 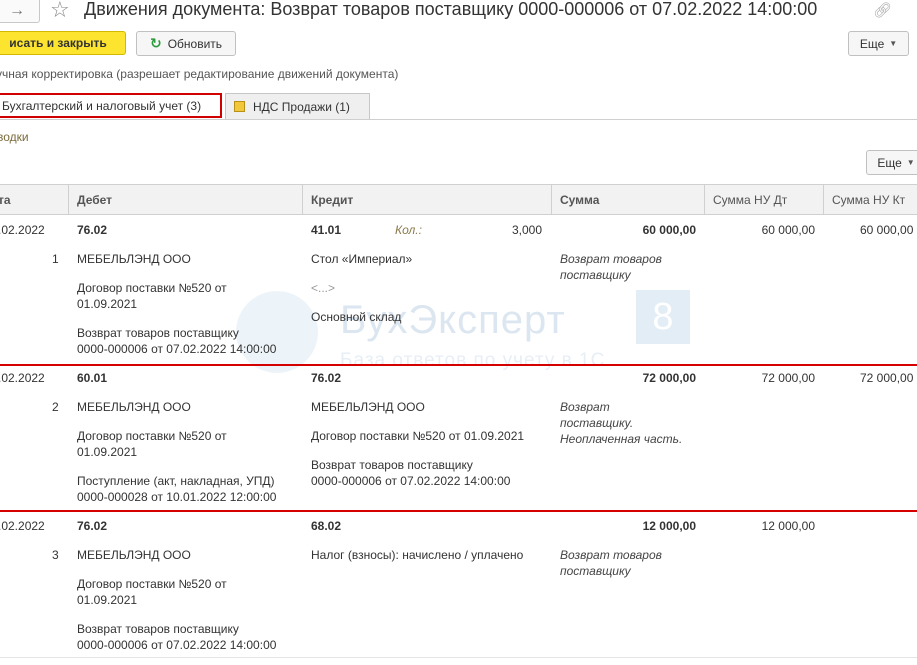 I want to click on post-and-close-button: исать и закрыть, so click(x=63, y=43).